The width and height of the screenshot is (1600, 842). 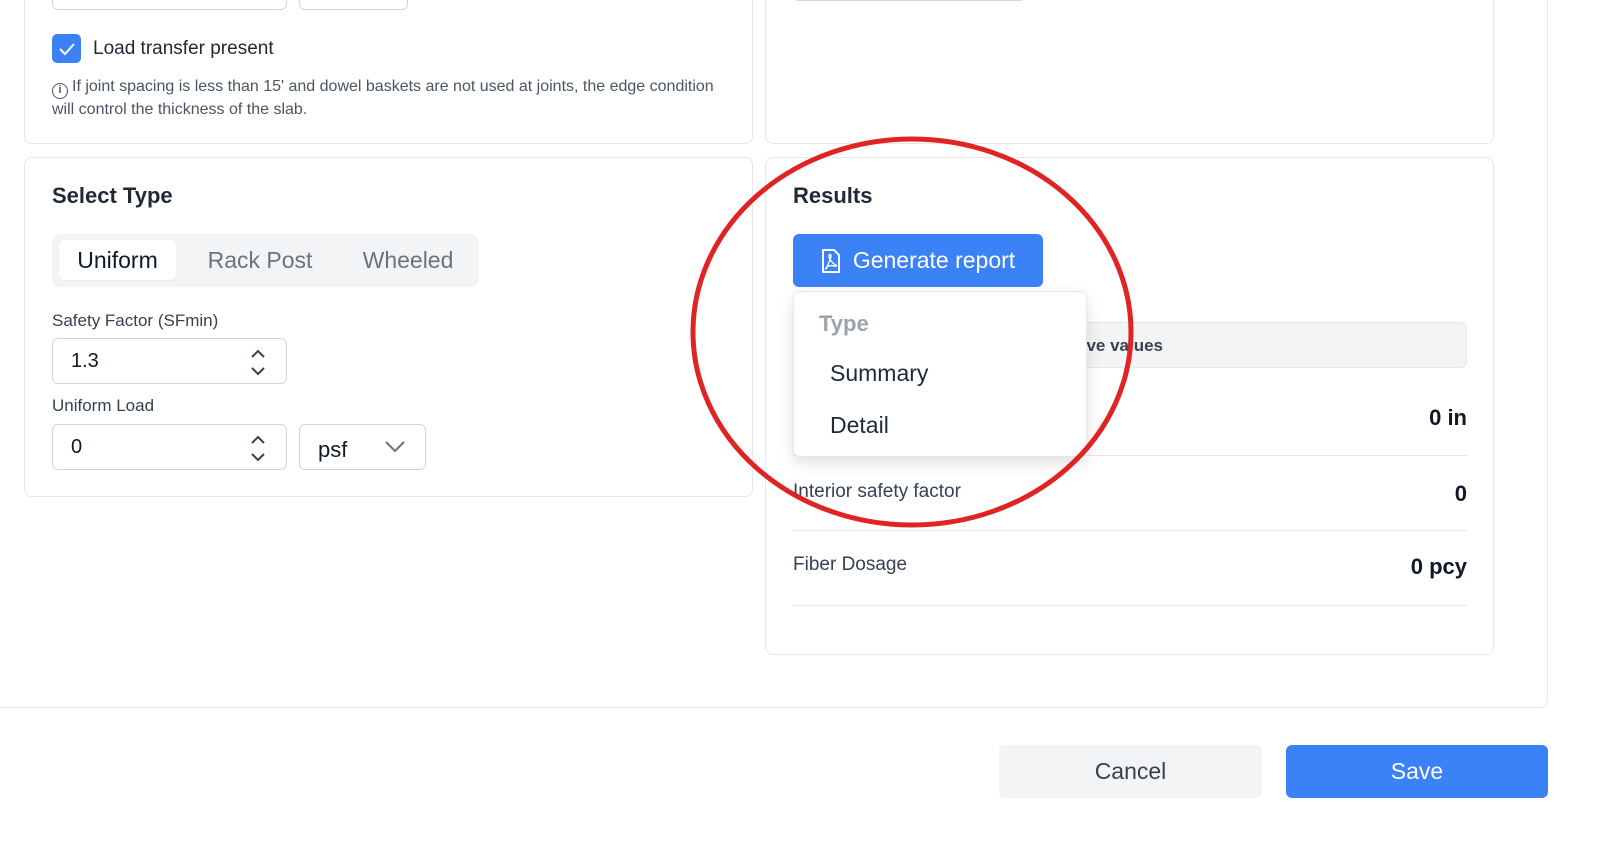 What do you see at coordinates (1130, 568) in the screenshot?
I see `result-row: Fiber Dosage 0 pcy` at bounding box center [1130, 568].